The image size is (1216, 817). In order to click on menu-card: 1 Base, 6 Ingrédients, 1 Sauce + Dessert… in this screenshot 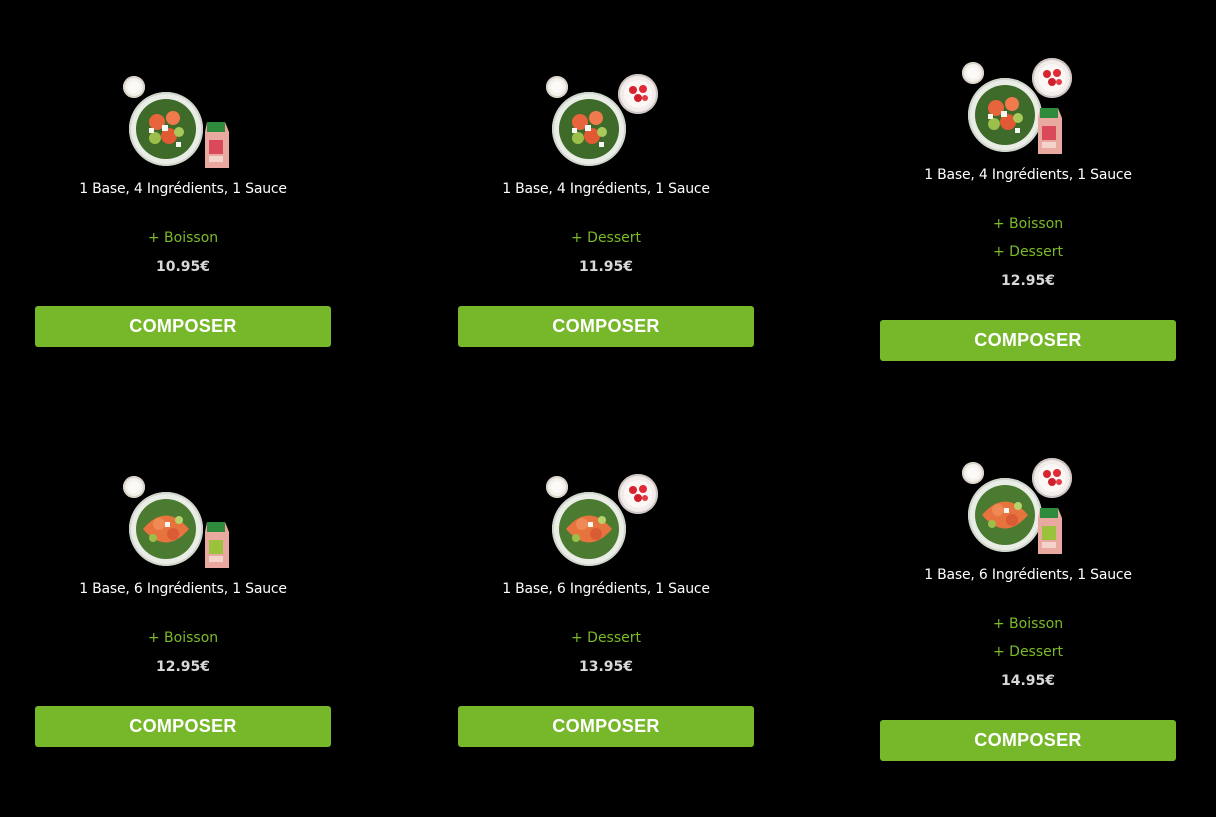, I will do `click(606, 609)`.